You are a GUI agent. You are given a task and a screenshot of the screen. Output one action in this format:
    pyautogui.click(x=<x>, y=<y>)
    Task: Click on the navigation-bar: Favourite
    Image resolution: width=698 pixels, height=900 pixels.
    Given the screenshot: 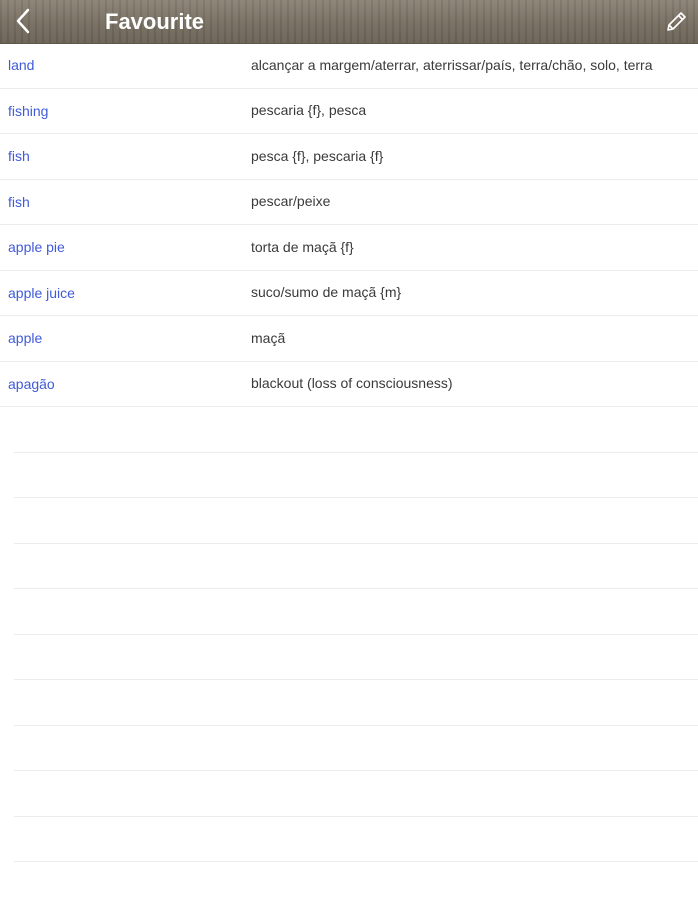 What is the action you would take?
    pyautogui.click(x=349, y=22)
    